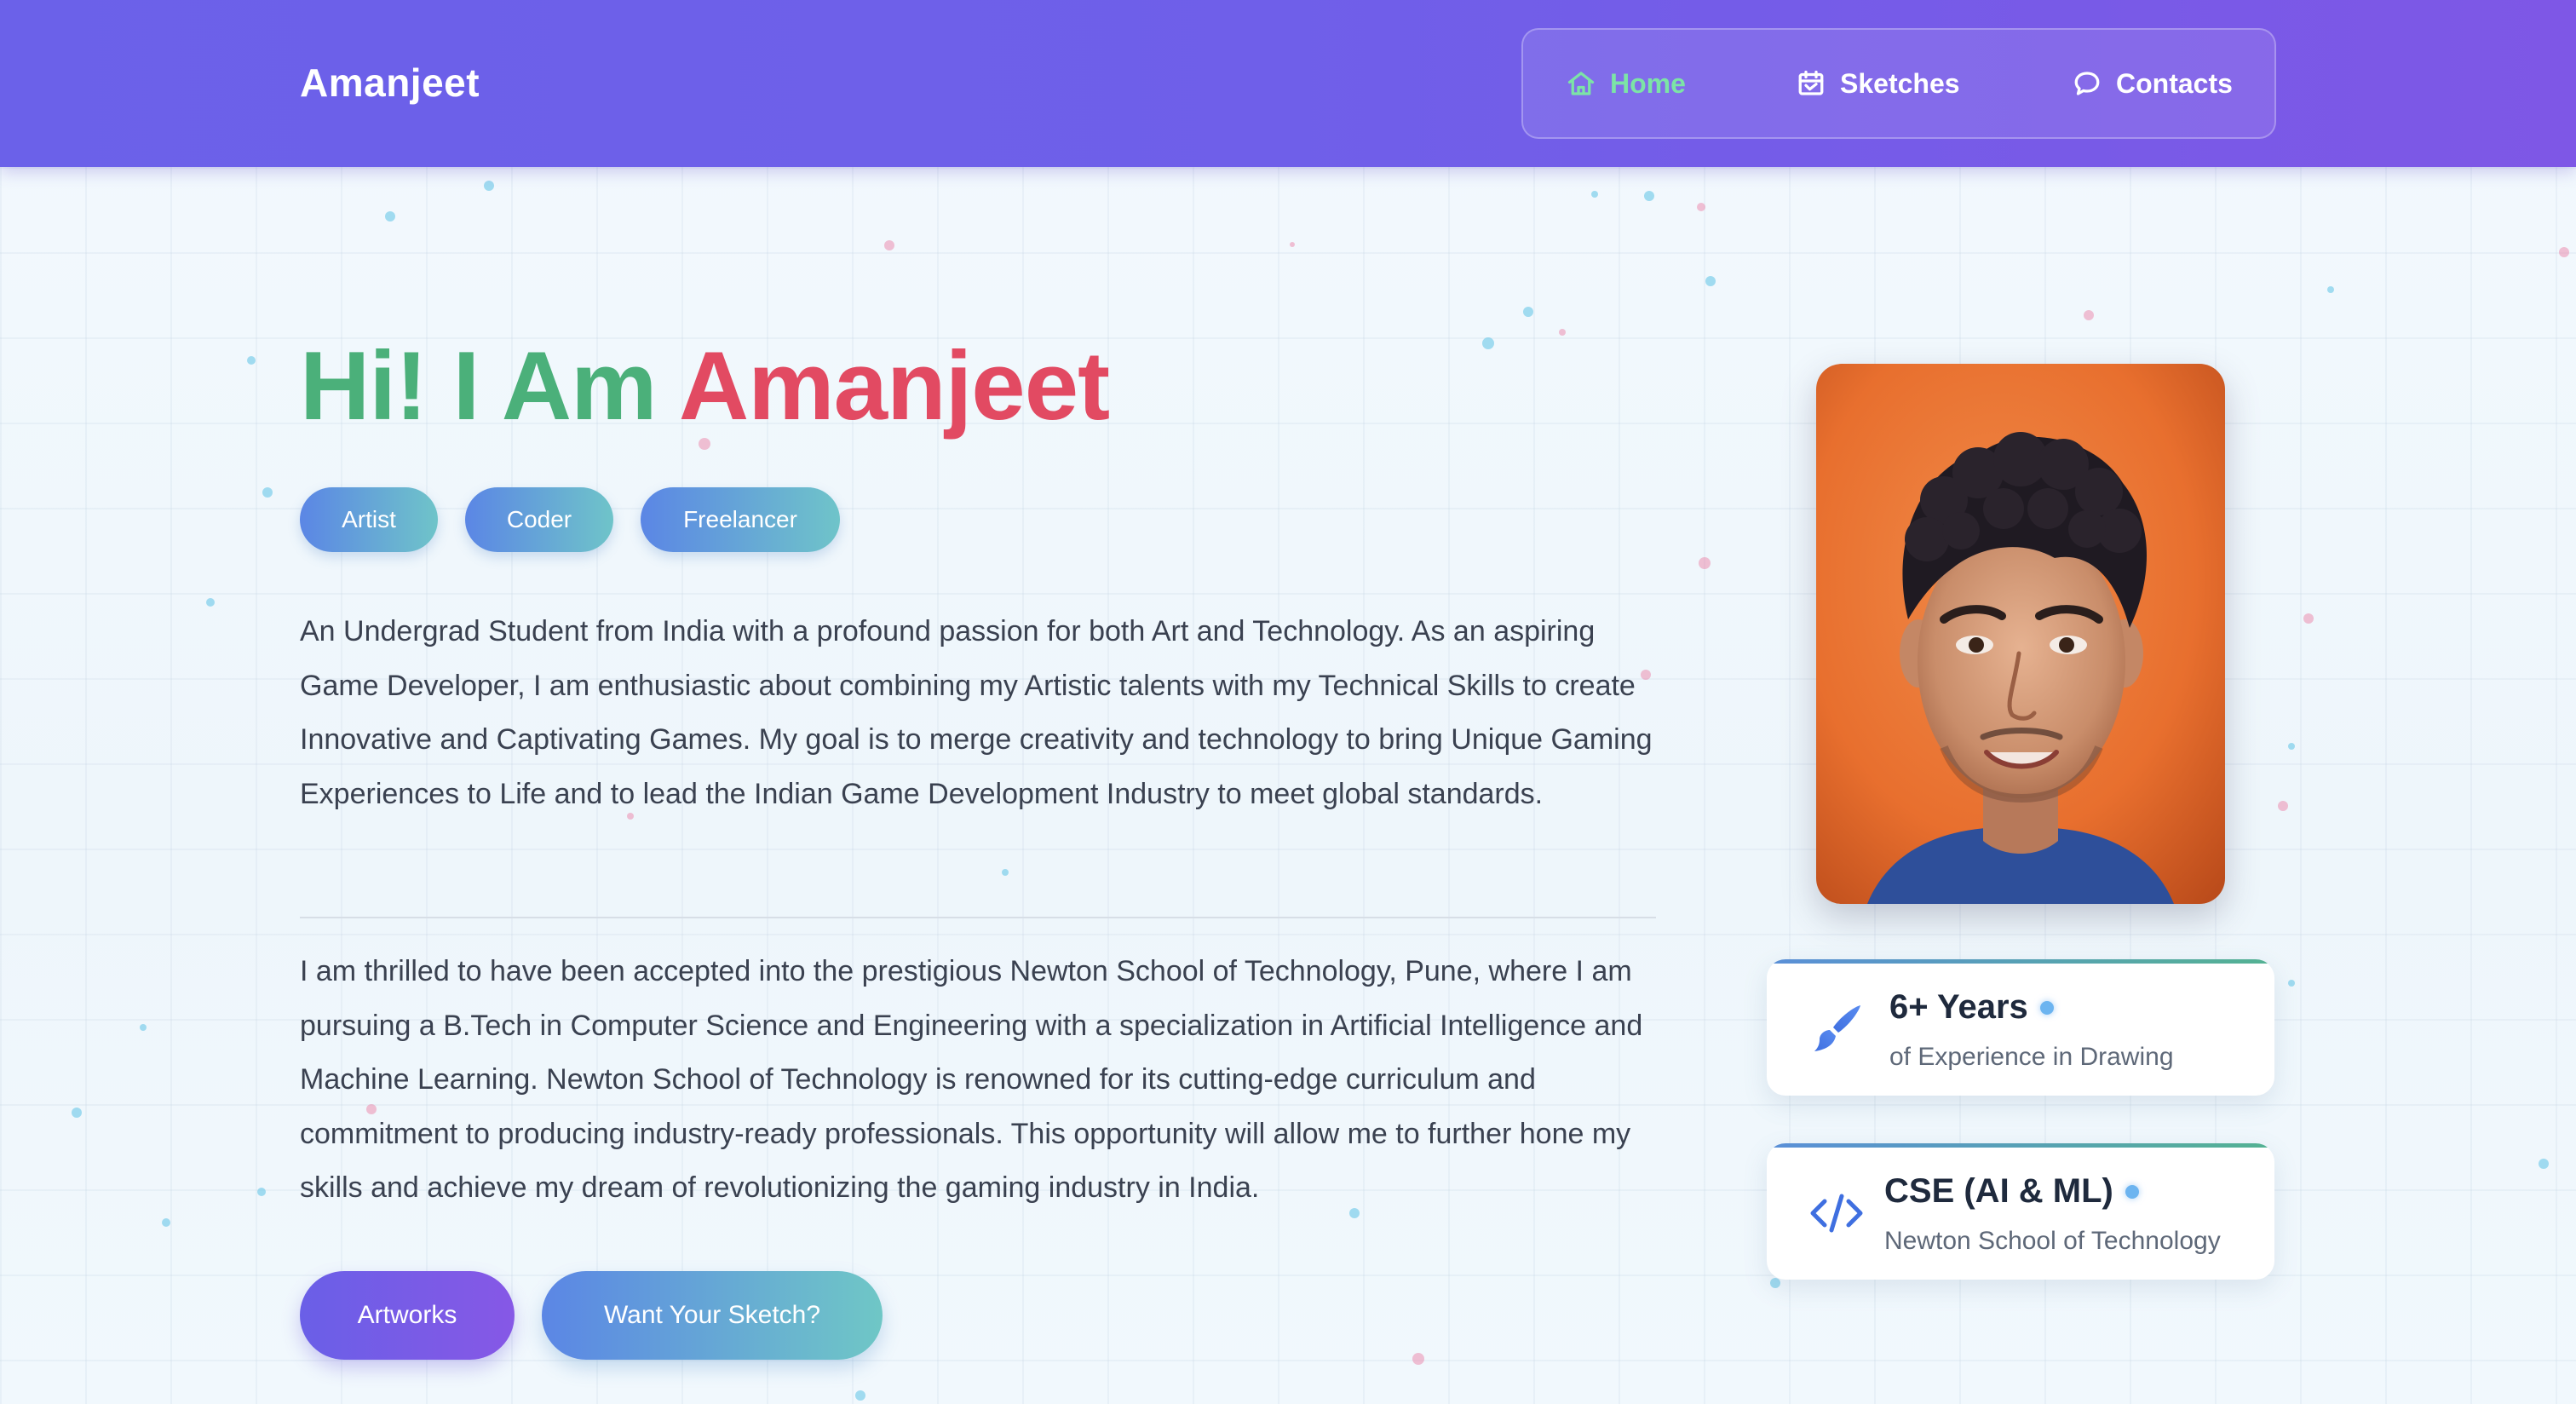 The image size is (2576, 1404). I want to click on chat-bubble-icon, so click(2087, 83).